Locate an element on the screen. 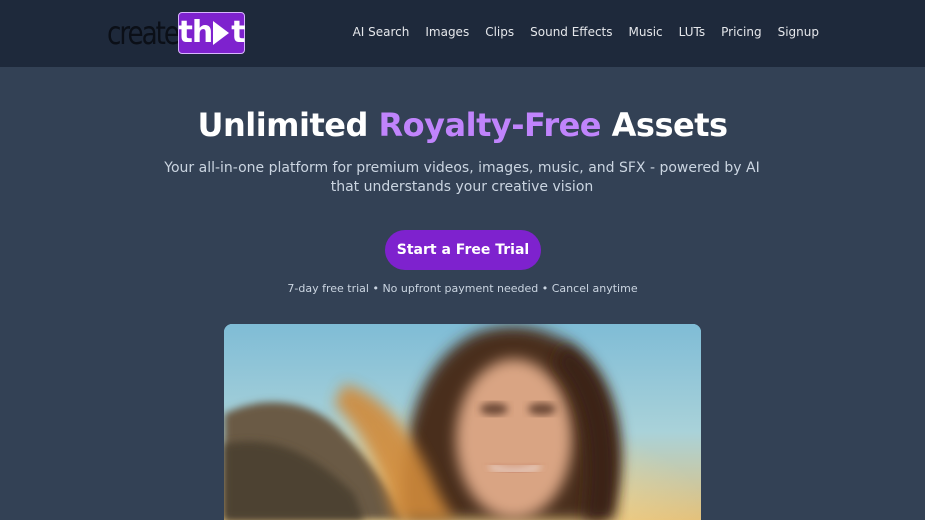 Image resolution: width=925 pixels, height=520 pixels. logo-wordmark-that: th t is located at coordinates (211, 32).